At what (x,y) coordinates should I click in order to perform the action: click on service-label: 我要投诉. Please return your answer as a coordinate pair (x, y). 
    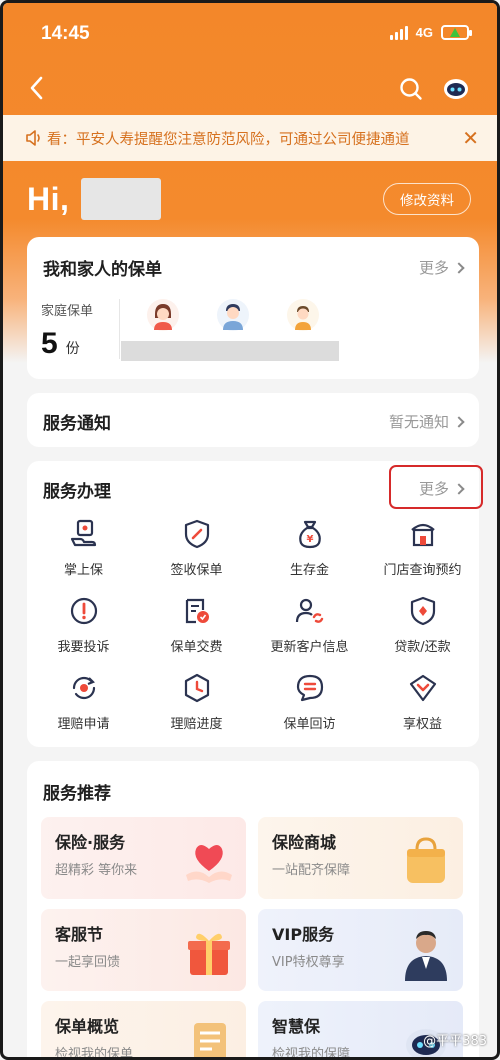
    Looking at the image, I should click on (83, 647).